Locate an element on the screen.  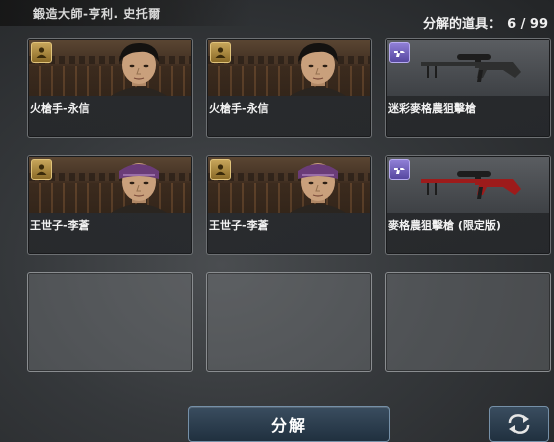
disassemble-count: 分解的道具： 6 / 99 is located at coordinates (485, 22).